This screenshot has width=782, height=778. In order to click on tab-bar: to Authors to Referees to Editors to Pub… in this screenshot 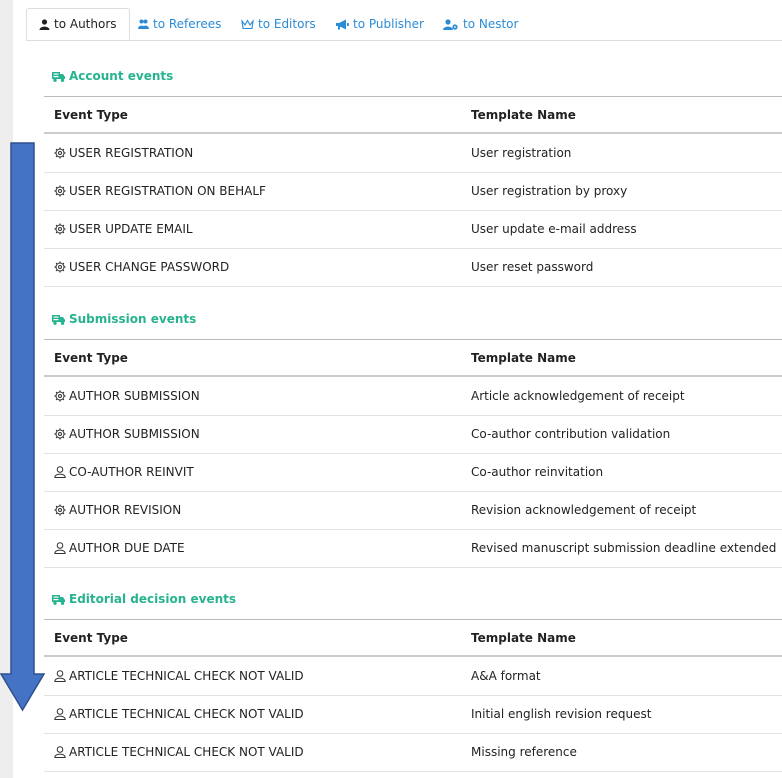, I will do `click(404, 24)`.